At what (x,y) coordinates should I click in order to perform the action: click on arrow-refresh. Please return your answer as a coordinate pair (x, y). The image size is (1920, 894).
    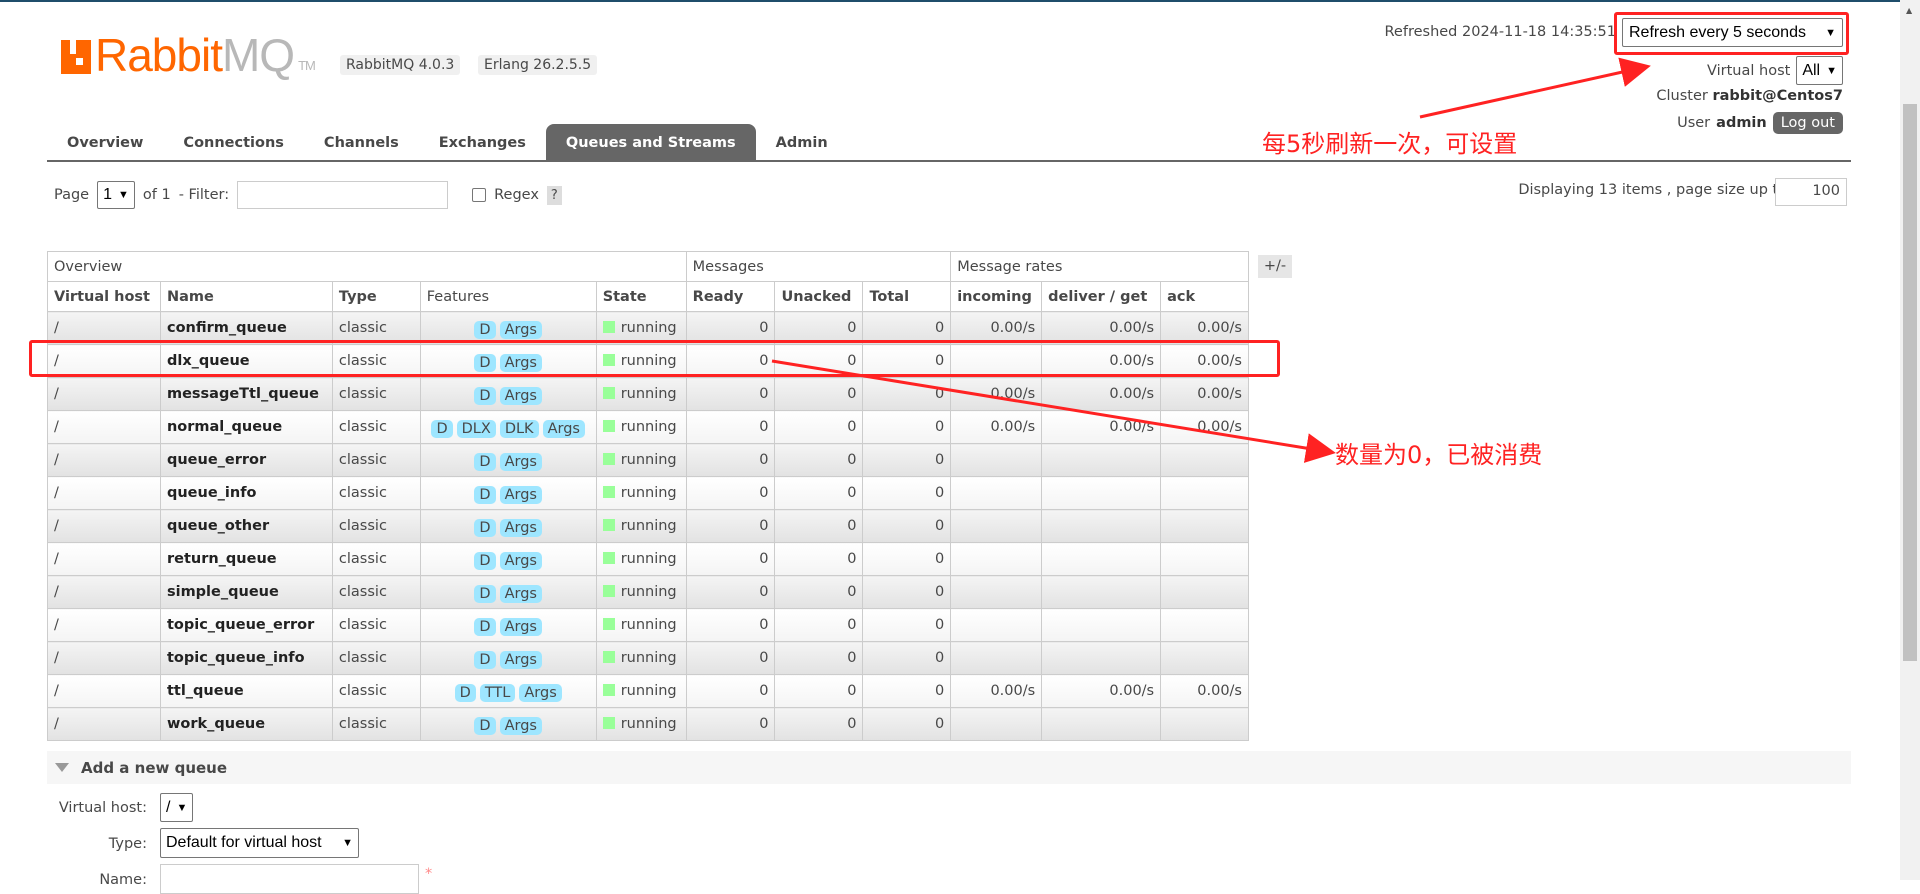
    Looking at the image, I should click on (1535, 88).